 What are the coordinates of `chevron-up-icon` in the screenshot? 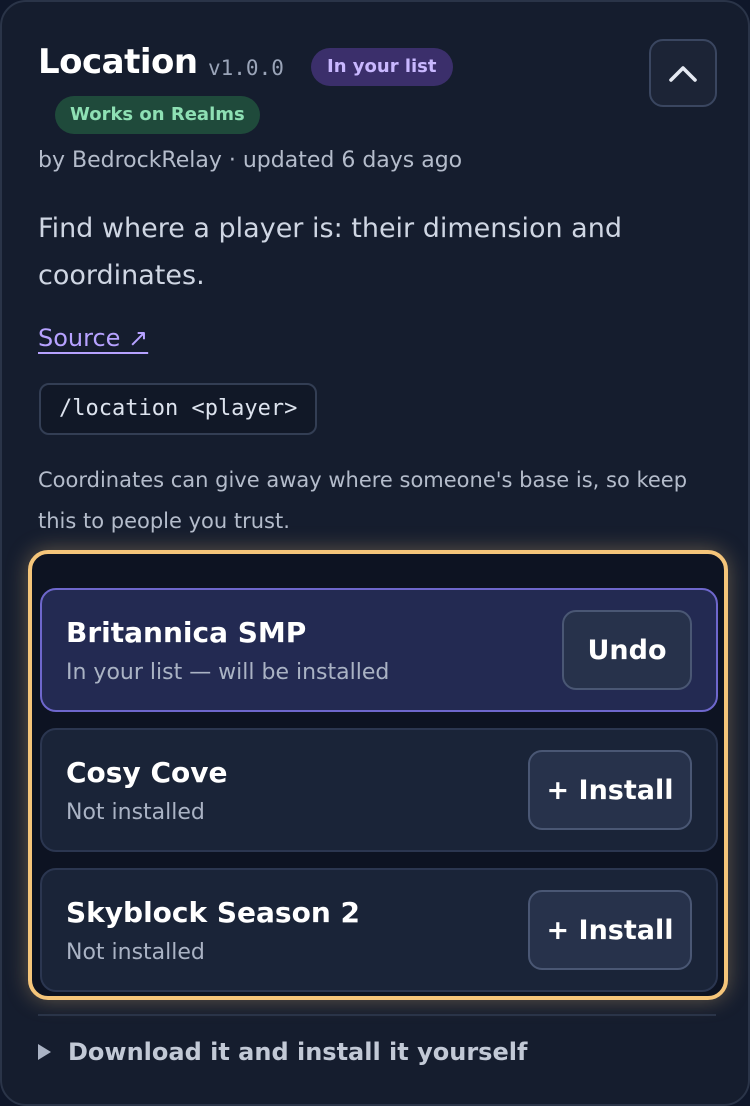 It's located at (683, 73).